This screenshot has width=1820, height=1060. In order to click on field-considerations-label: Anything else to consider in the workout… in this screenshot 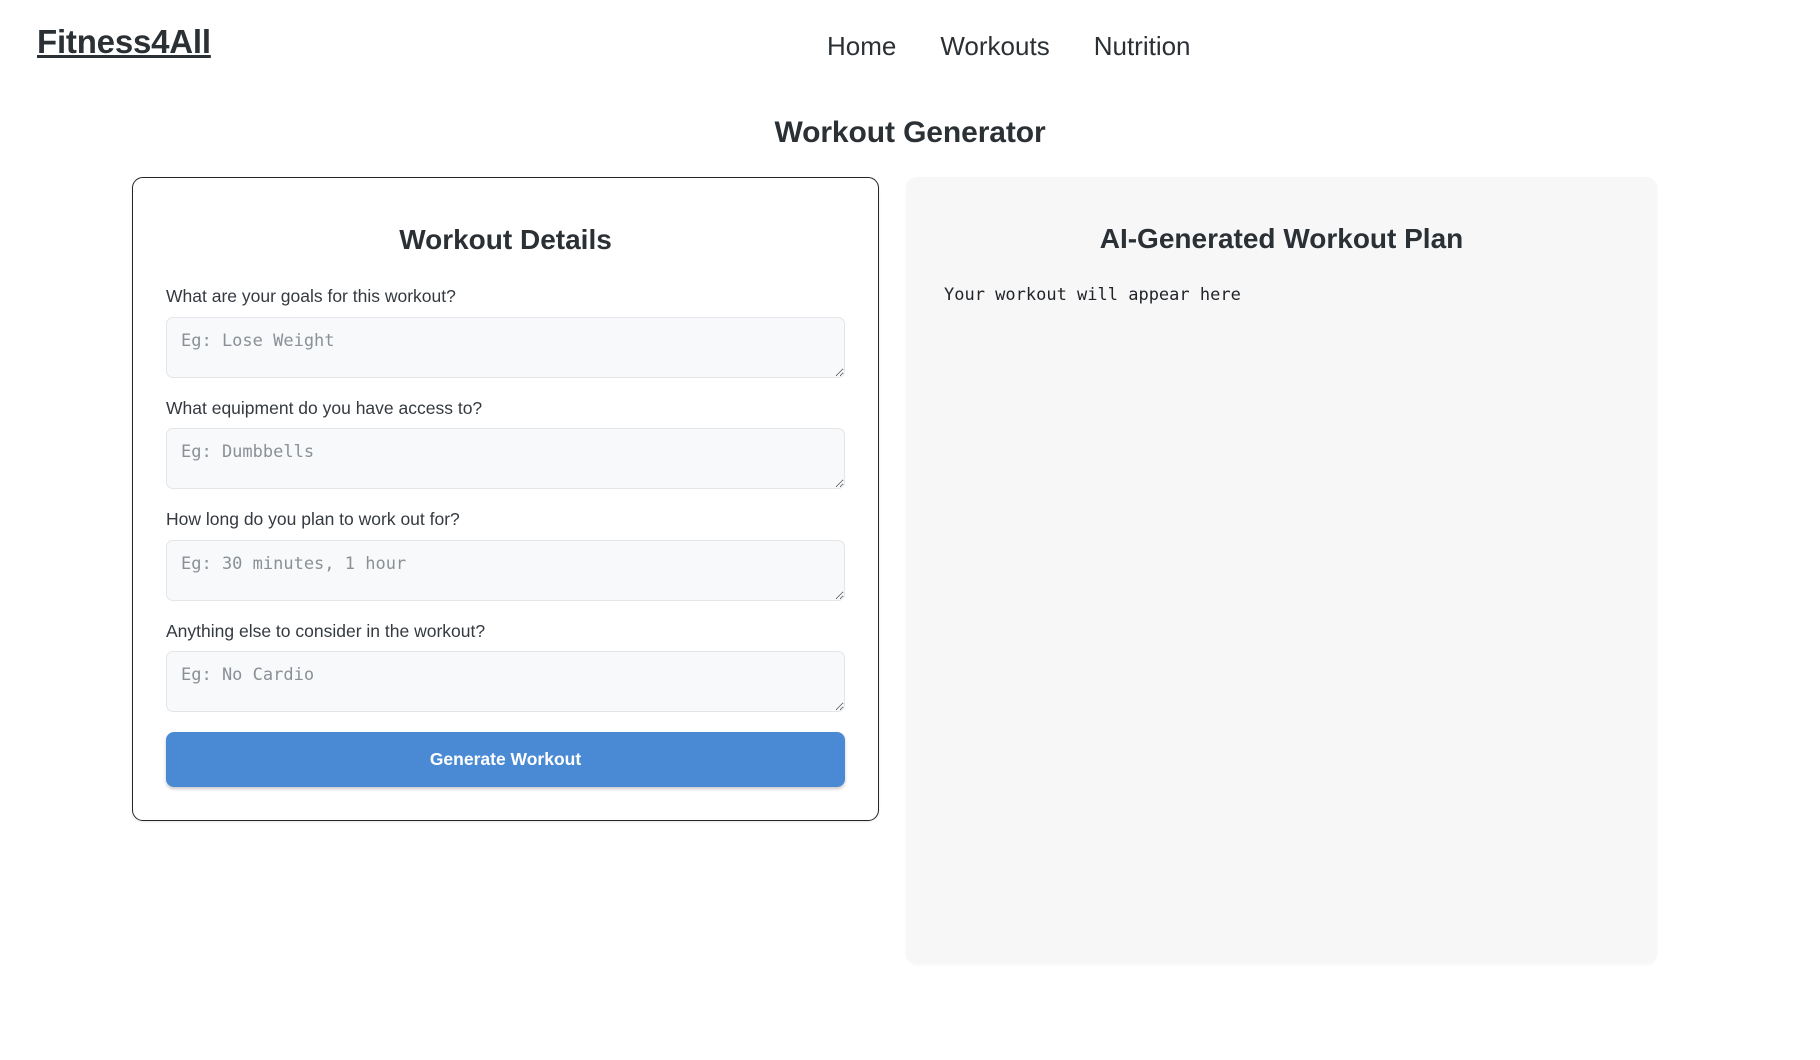, I will do `click(326, 630)`.